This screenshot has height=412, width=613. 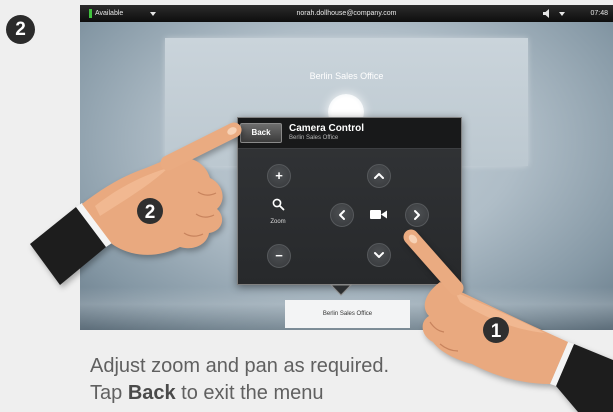 What do you see at coordinates (584, 378) in the screenshot?
I see `right-sleeve` at bounding box center [584, 378].